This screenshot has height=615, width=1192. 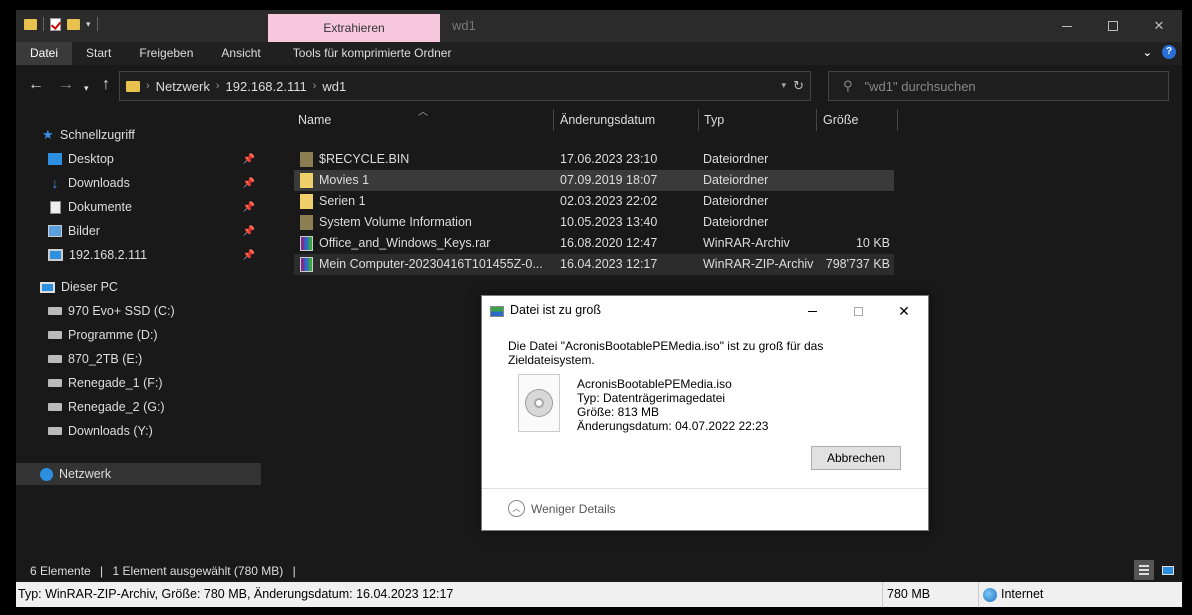 What do you see at coordinates (86, 88) in the screenshot?
I see `recent-locations-chevron-icon: ▾` at bounding box center [86, 88].